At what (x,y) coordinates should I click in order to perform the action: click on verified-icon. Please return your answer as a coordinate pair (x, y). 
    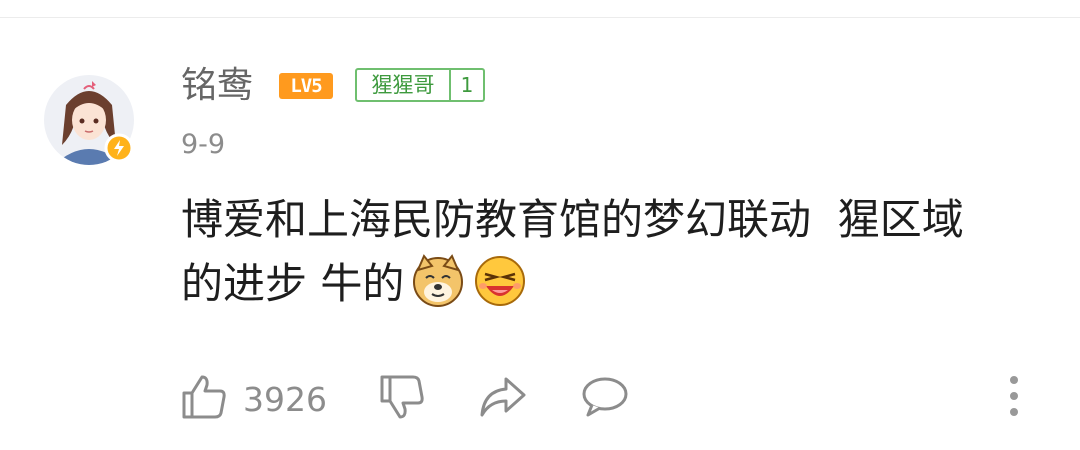
    Looking at the image, I should click on (119, 148).